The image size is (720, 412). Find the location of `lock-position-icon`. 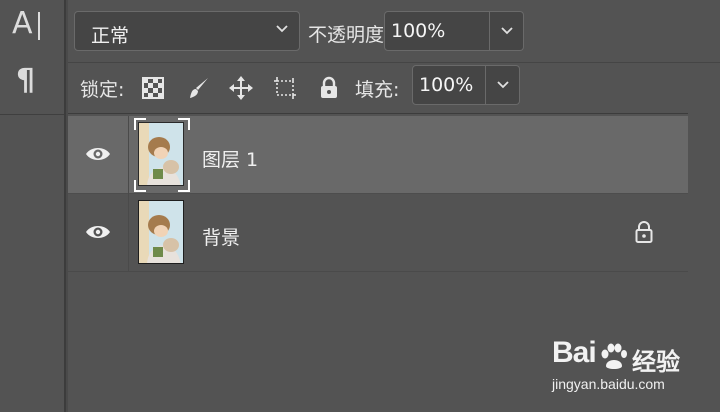

lock-position-icon is located at coordinates (241, 88).